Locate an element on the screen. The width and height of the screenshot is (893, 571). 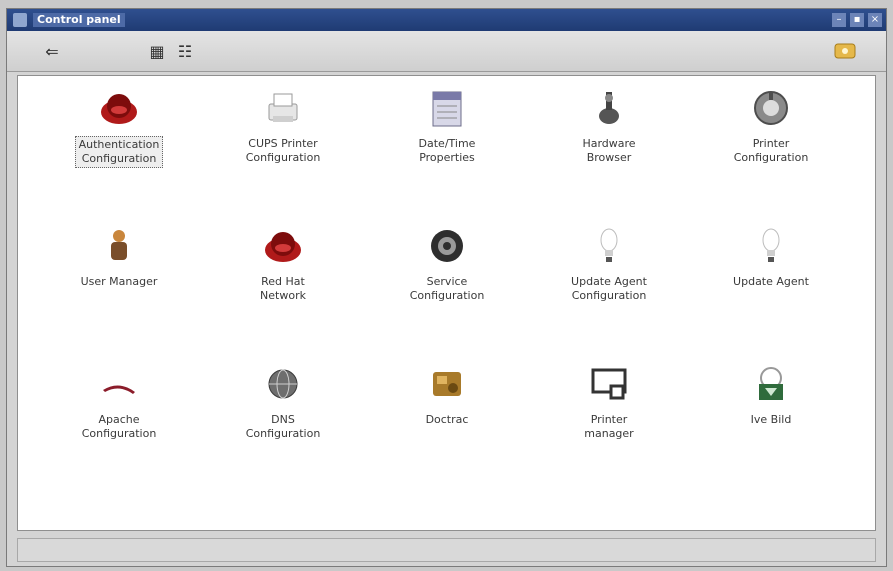
help-icon is located at coordinates (845, 51).